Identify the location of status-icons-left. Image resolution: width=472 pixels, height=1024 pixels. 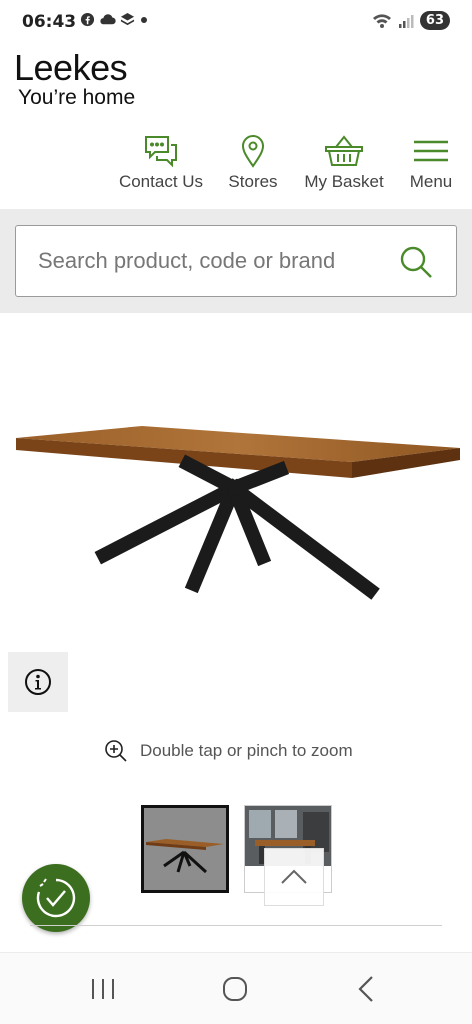
(114, 19).